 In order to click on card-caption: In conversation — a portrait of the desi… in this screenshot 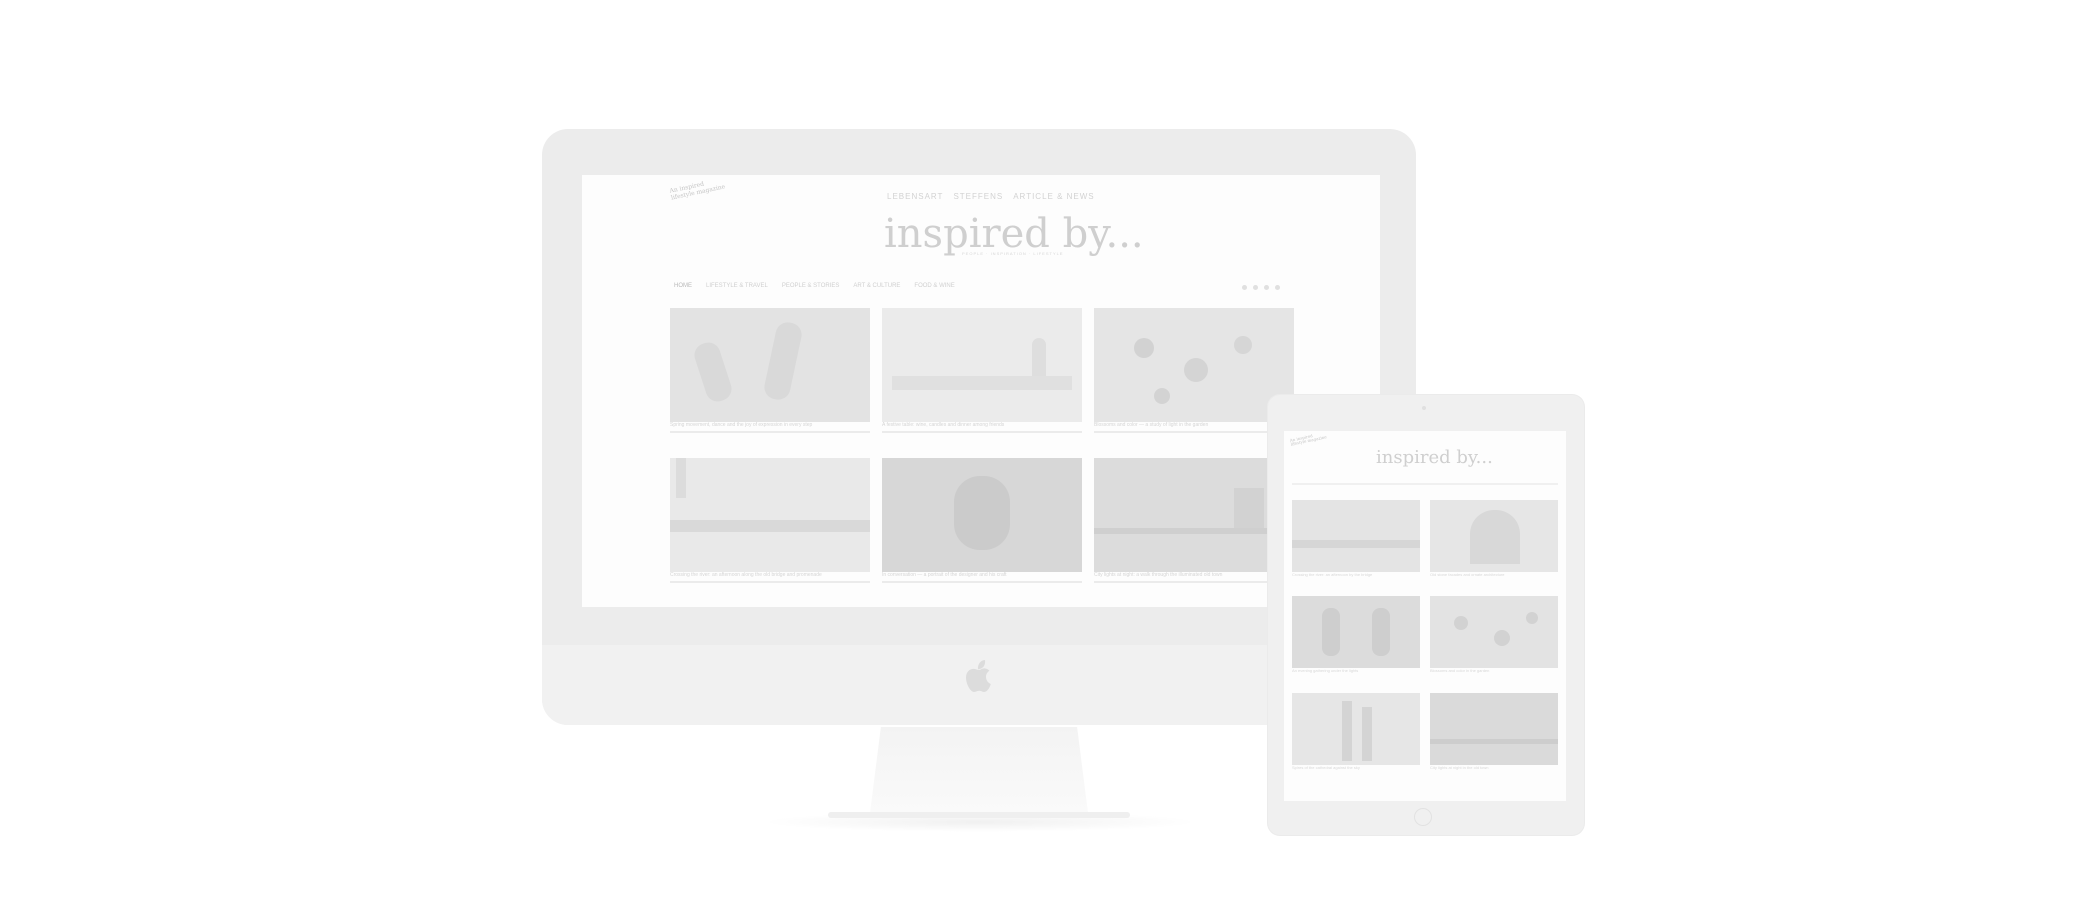, I will do `click(944, 575)`.